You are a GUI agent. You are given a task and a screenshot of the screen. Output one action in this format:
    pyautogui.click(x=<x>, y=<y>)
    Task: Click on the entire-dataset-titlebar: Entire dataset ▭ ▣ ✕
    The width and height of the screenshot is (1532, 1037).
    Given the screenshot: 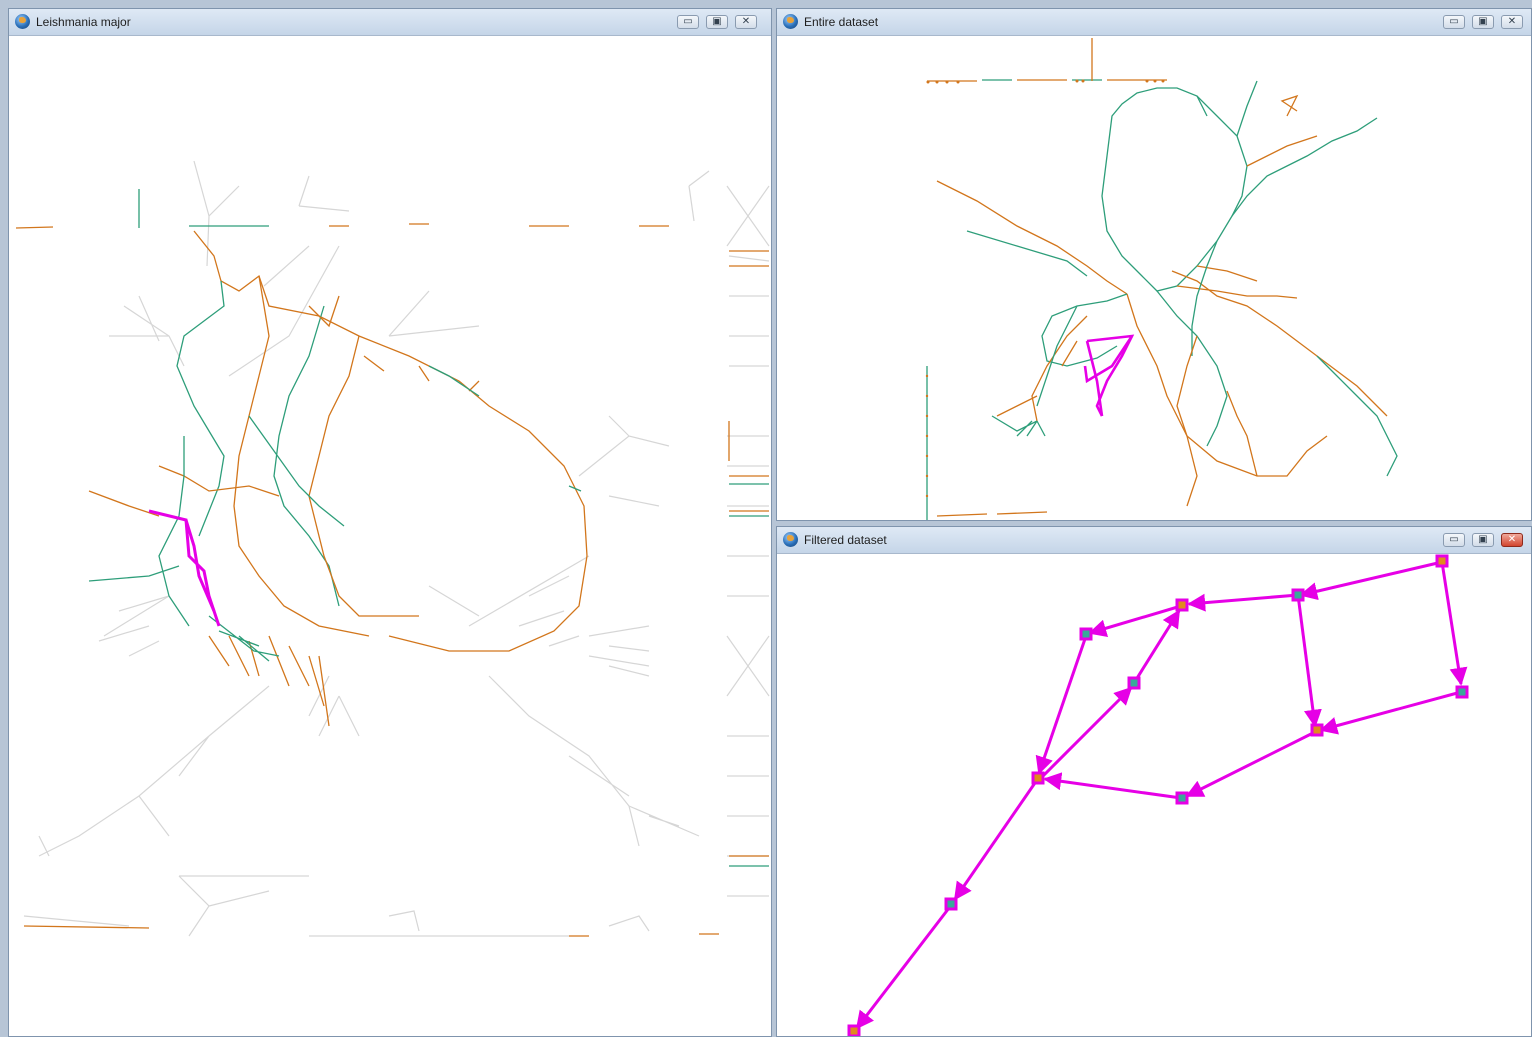 What is the action you would take?
    pyautogui.click(x=1154, y=22)
    